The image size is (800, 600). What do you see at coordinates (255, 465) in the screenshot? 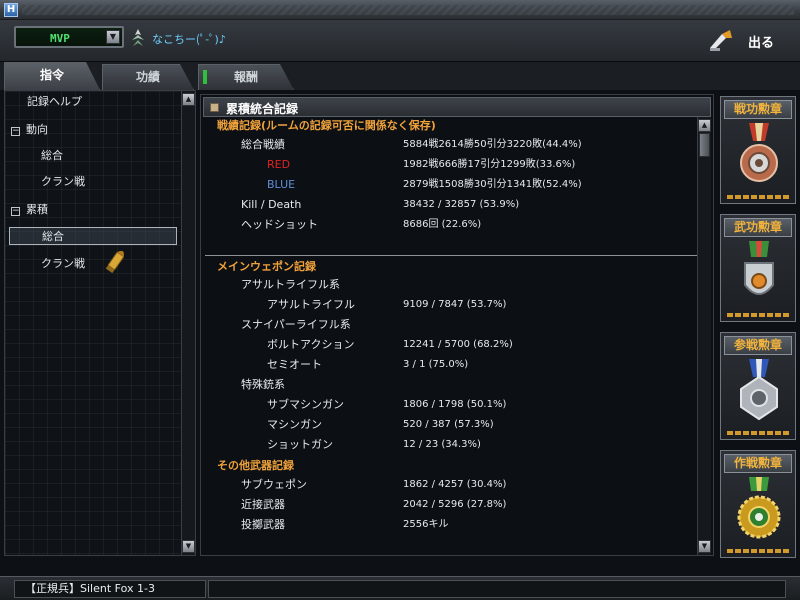
I see `group-heading-other-weapon: その他武器記録` at bounding box center [255, 465].